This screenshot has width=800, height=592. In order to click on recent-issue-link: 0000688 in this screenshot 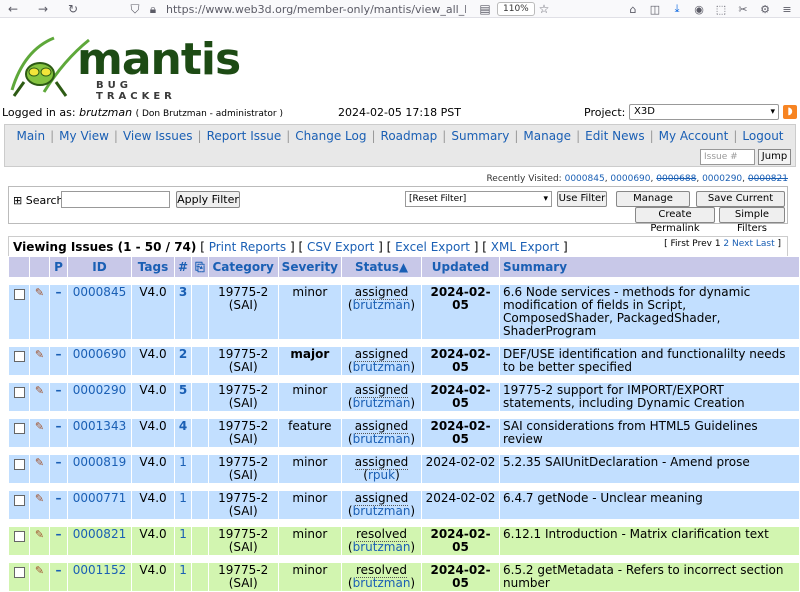, I will do `click(676, 179)`.